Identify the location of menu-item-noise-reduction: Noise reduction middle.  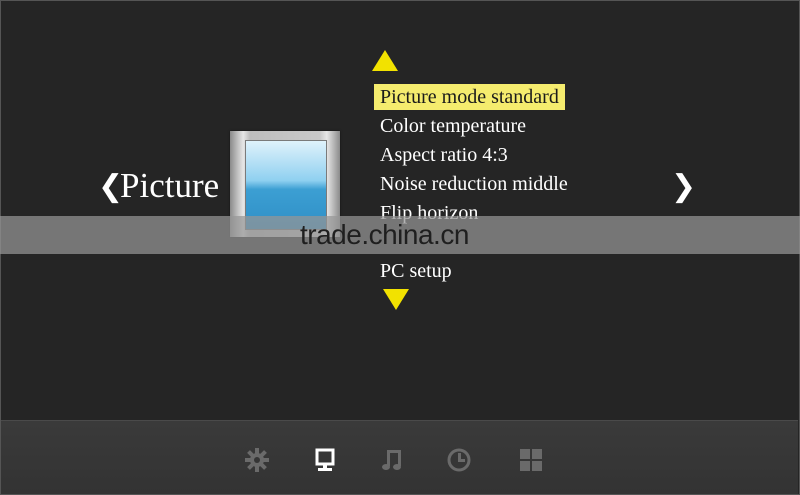
(474, 184).